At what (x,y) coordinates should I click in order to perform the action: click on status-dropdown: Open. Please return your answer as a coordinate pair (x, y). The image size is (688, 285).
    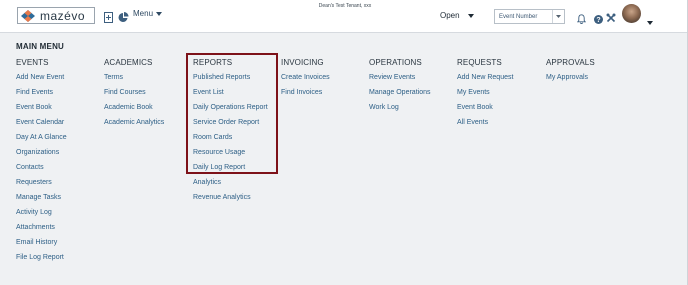
    Looking at the image, I should click on (457, 15).